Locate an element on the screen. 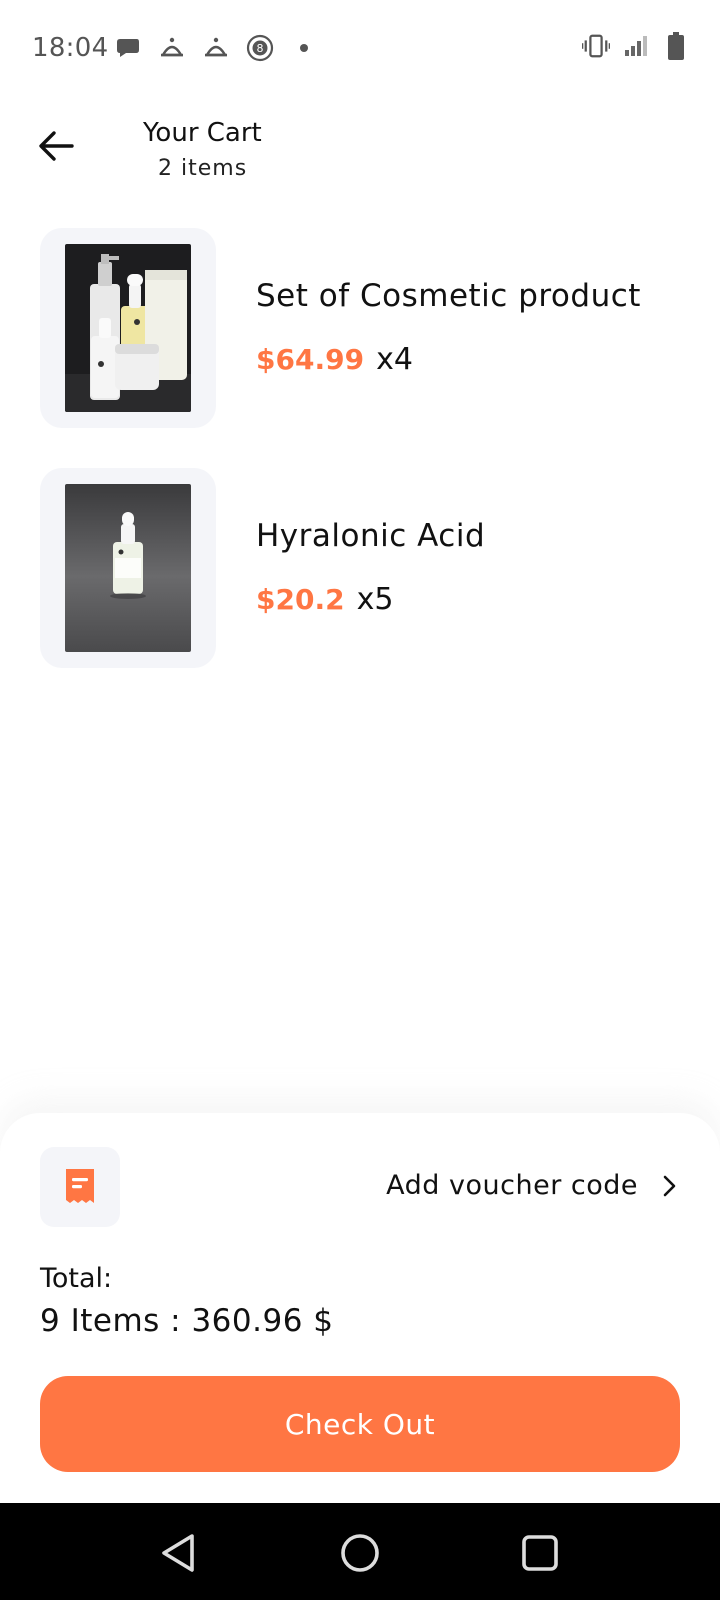  svg-text: 8 is located at coordinates (260, 48).